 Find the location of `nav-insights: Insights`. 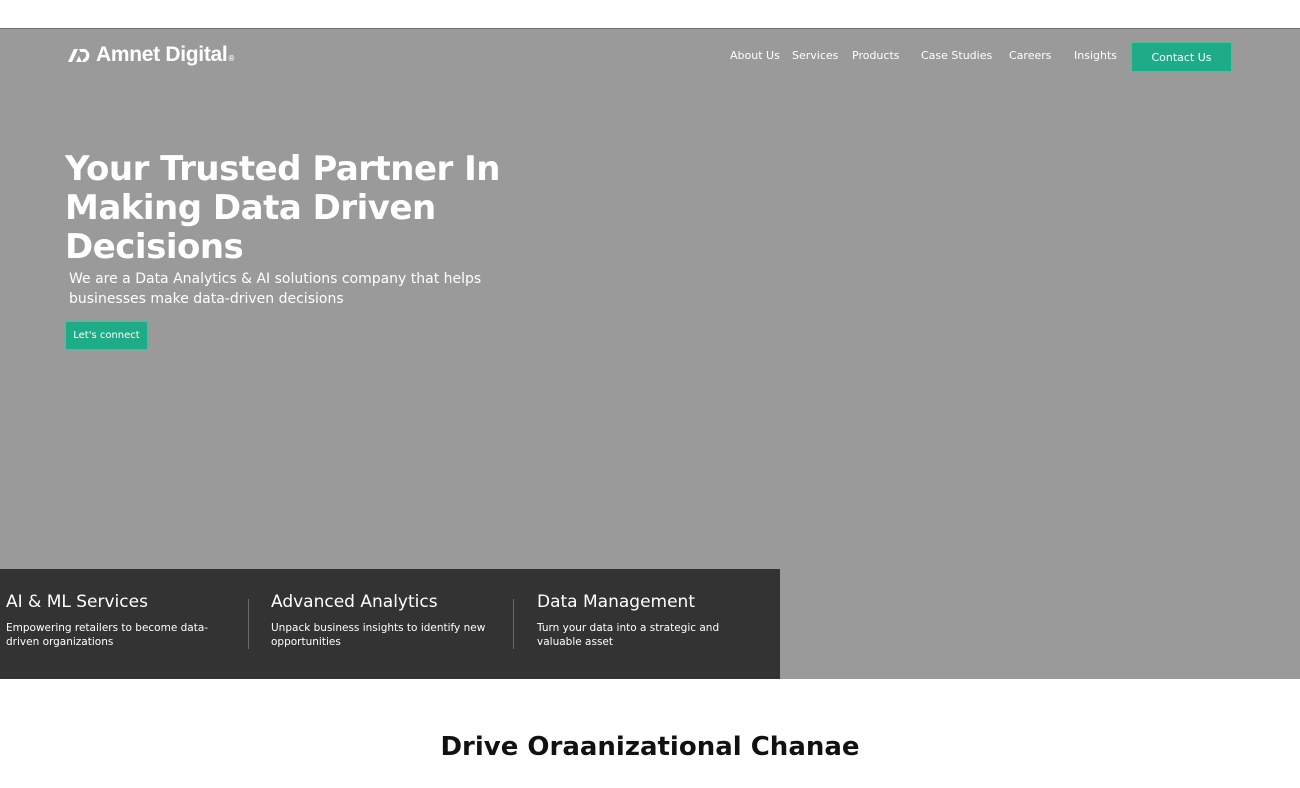

nav-insights: Insights is located at coordinates (1095, 55).